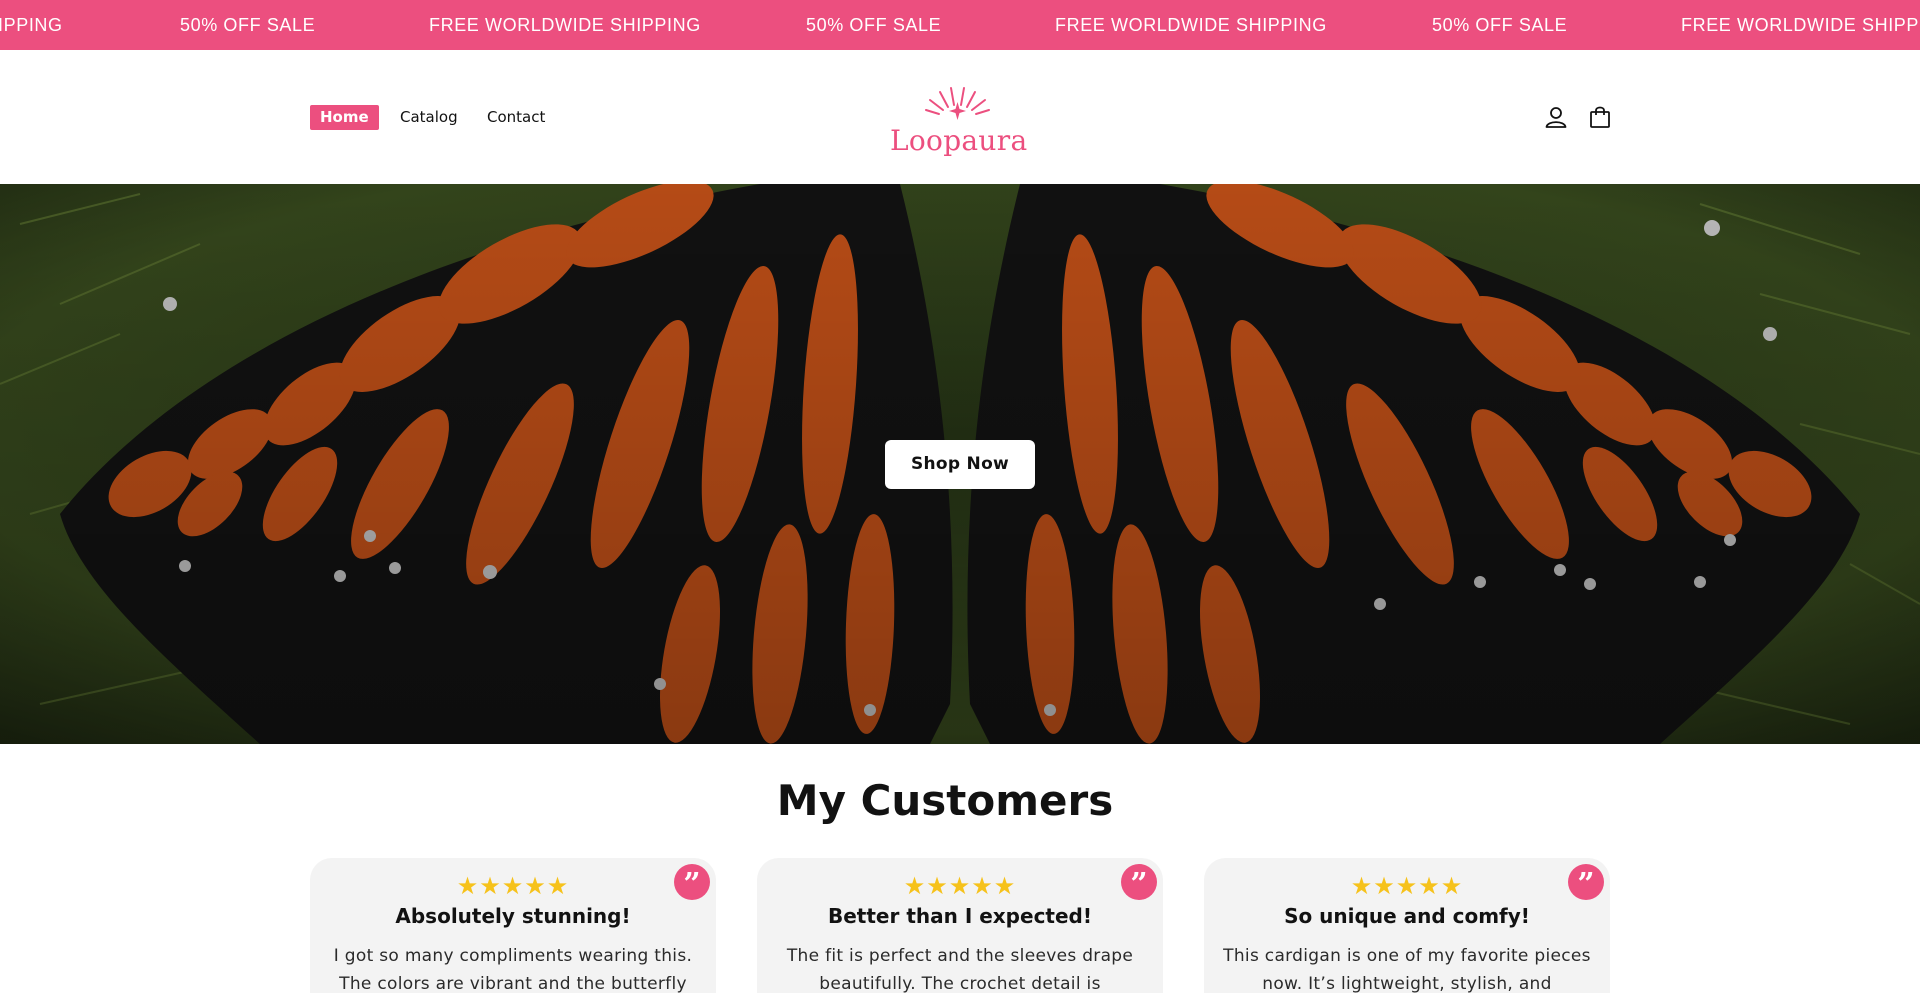 Image resolution: width=1920 pixels, height=993 pixels. What do you see at coordinates (1600, 117) in the screenshot?
I see `cart-icon` at bounding box center [1600, 117].